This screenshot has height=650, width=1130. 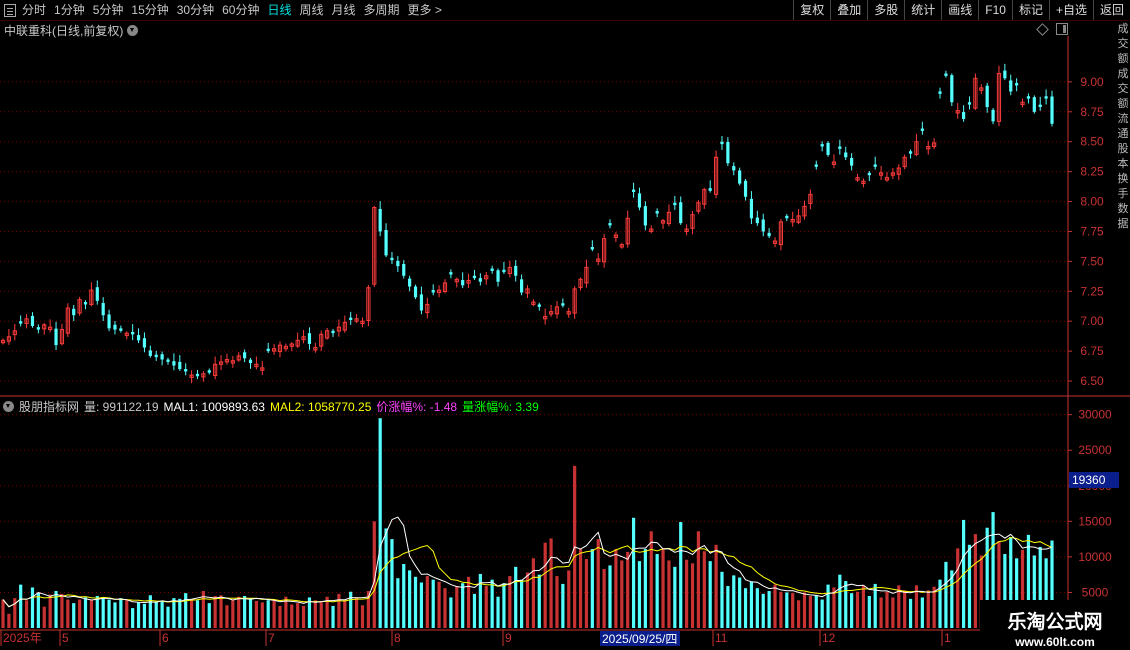 I want to click on price-tick-label: 9.00, so click(x=1092, y=82).